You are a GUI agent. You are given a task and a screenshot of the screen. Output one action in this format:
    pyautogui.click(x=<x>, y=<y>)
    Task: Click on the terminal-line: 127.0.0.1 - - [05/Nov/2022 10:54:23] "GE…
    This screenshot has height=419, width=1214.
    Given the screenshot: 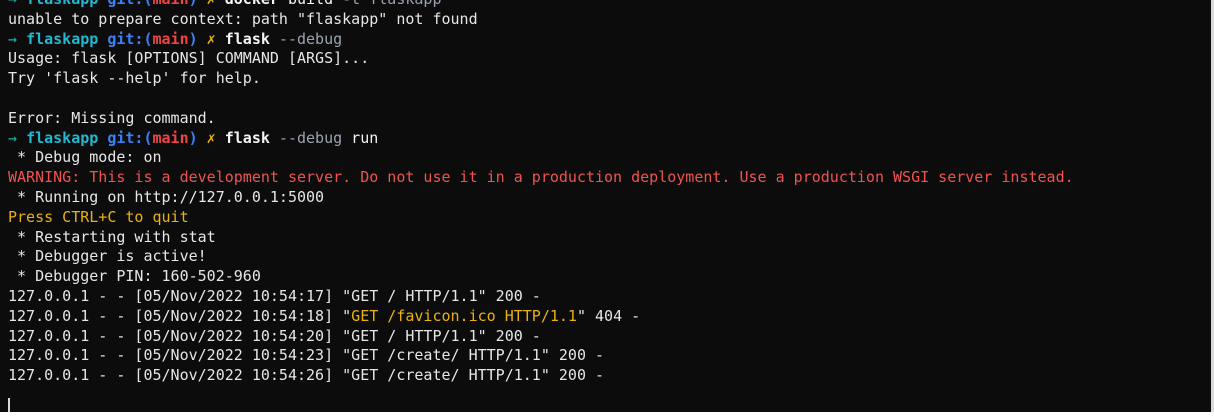 What is the action you would take?
    pyautogui.click(x=606, y=356)
    